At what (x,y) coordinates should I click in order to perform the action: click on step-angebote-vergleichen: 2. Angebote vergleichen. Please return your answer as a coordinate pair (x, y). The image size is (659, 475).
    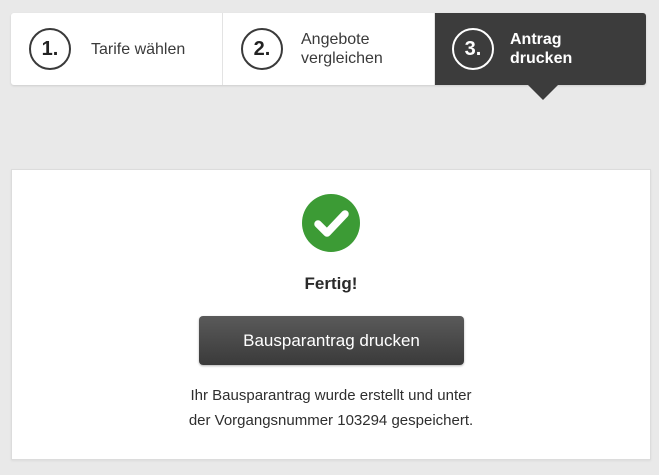
    Looking at the image, I should click on (329, 49).